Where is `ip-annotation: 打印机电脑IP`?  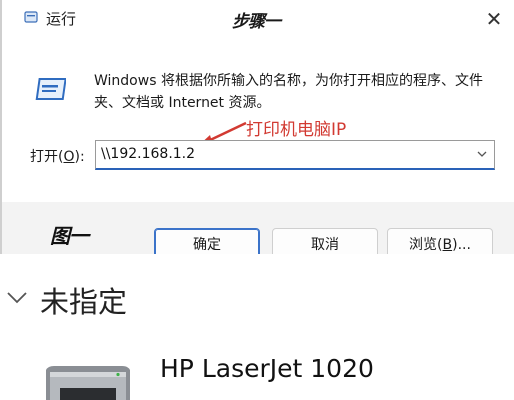
ip-annotation: 打印机电脑IP is located at coordinates (296, 130).